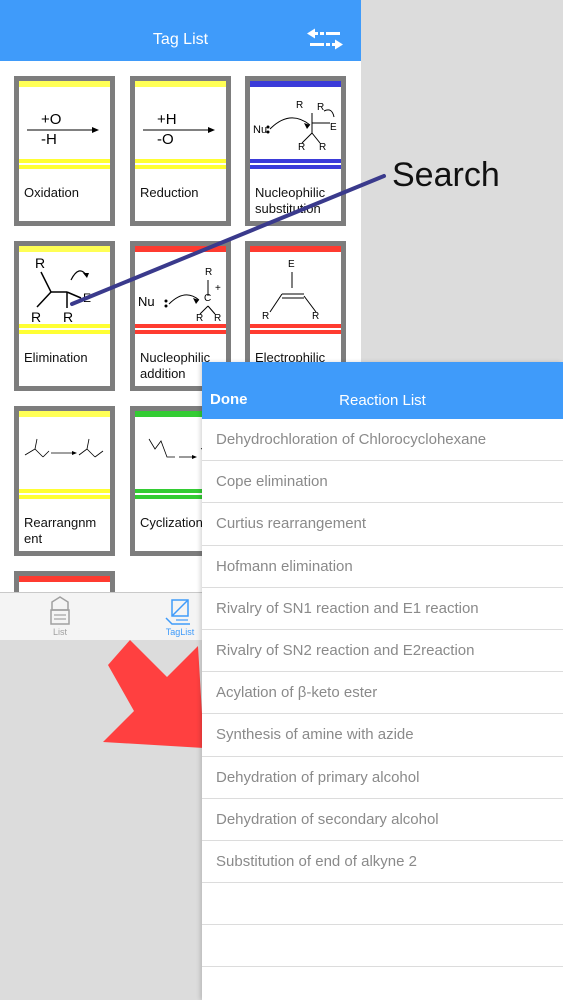 The width and height of the screenshot is (563, 1000). Describe the element at coordinates (169, 192) in the screenshot. I see `tag-label: Reduction` at that location.